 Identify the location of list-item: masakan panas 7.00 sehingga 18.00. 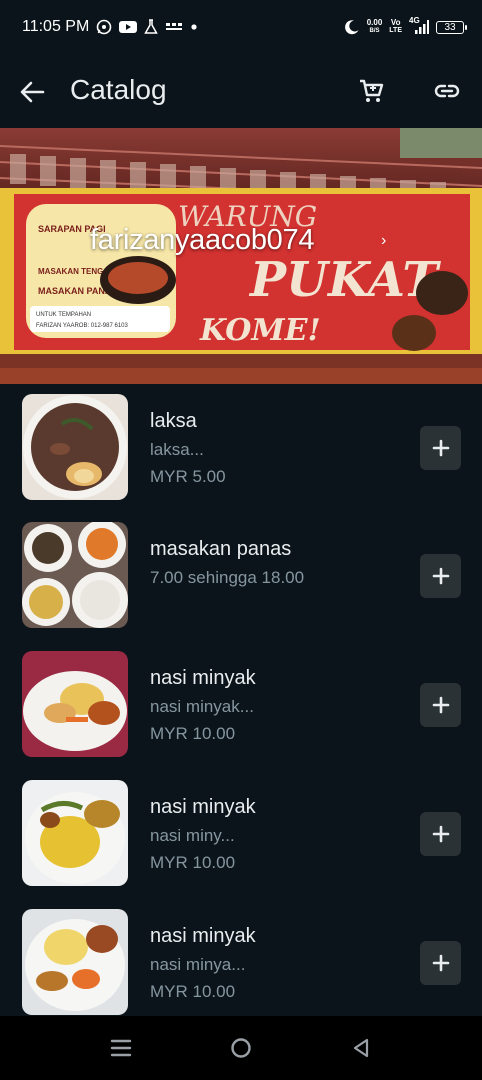
(241, 576).